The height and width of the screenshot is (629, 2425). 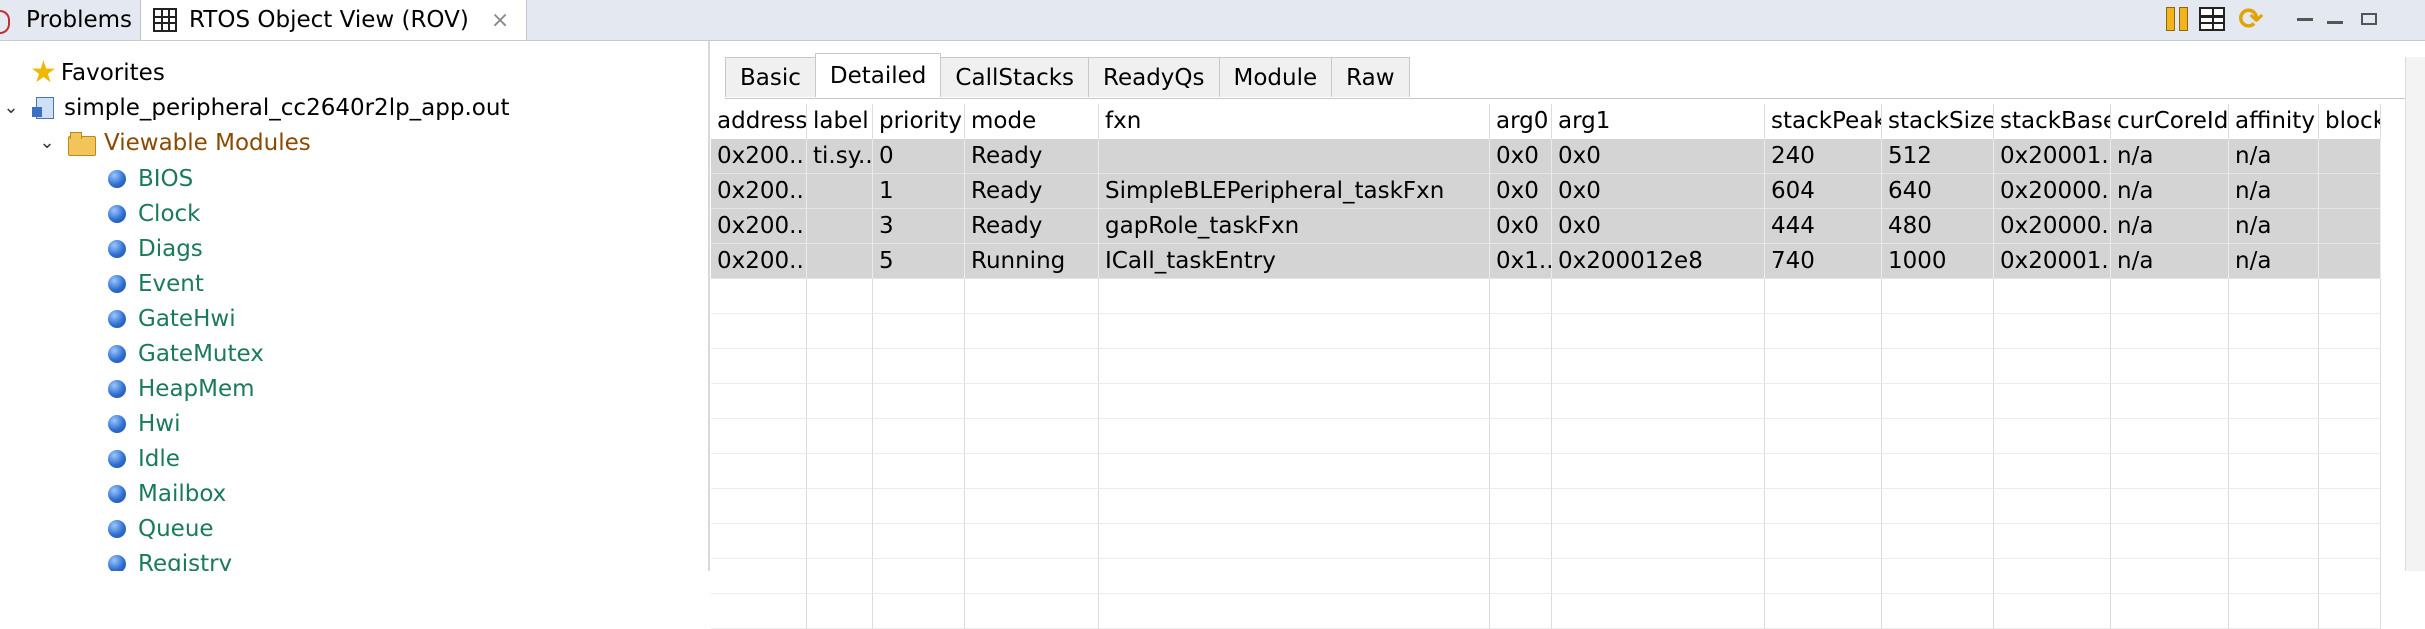 I want to click on column-header-priority: priority, so click(x=919, y=121).